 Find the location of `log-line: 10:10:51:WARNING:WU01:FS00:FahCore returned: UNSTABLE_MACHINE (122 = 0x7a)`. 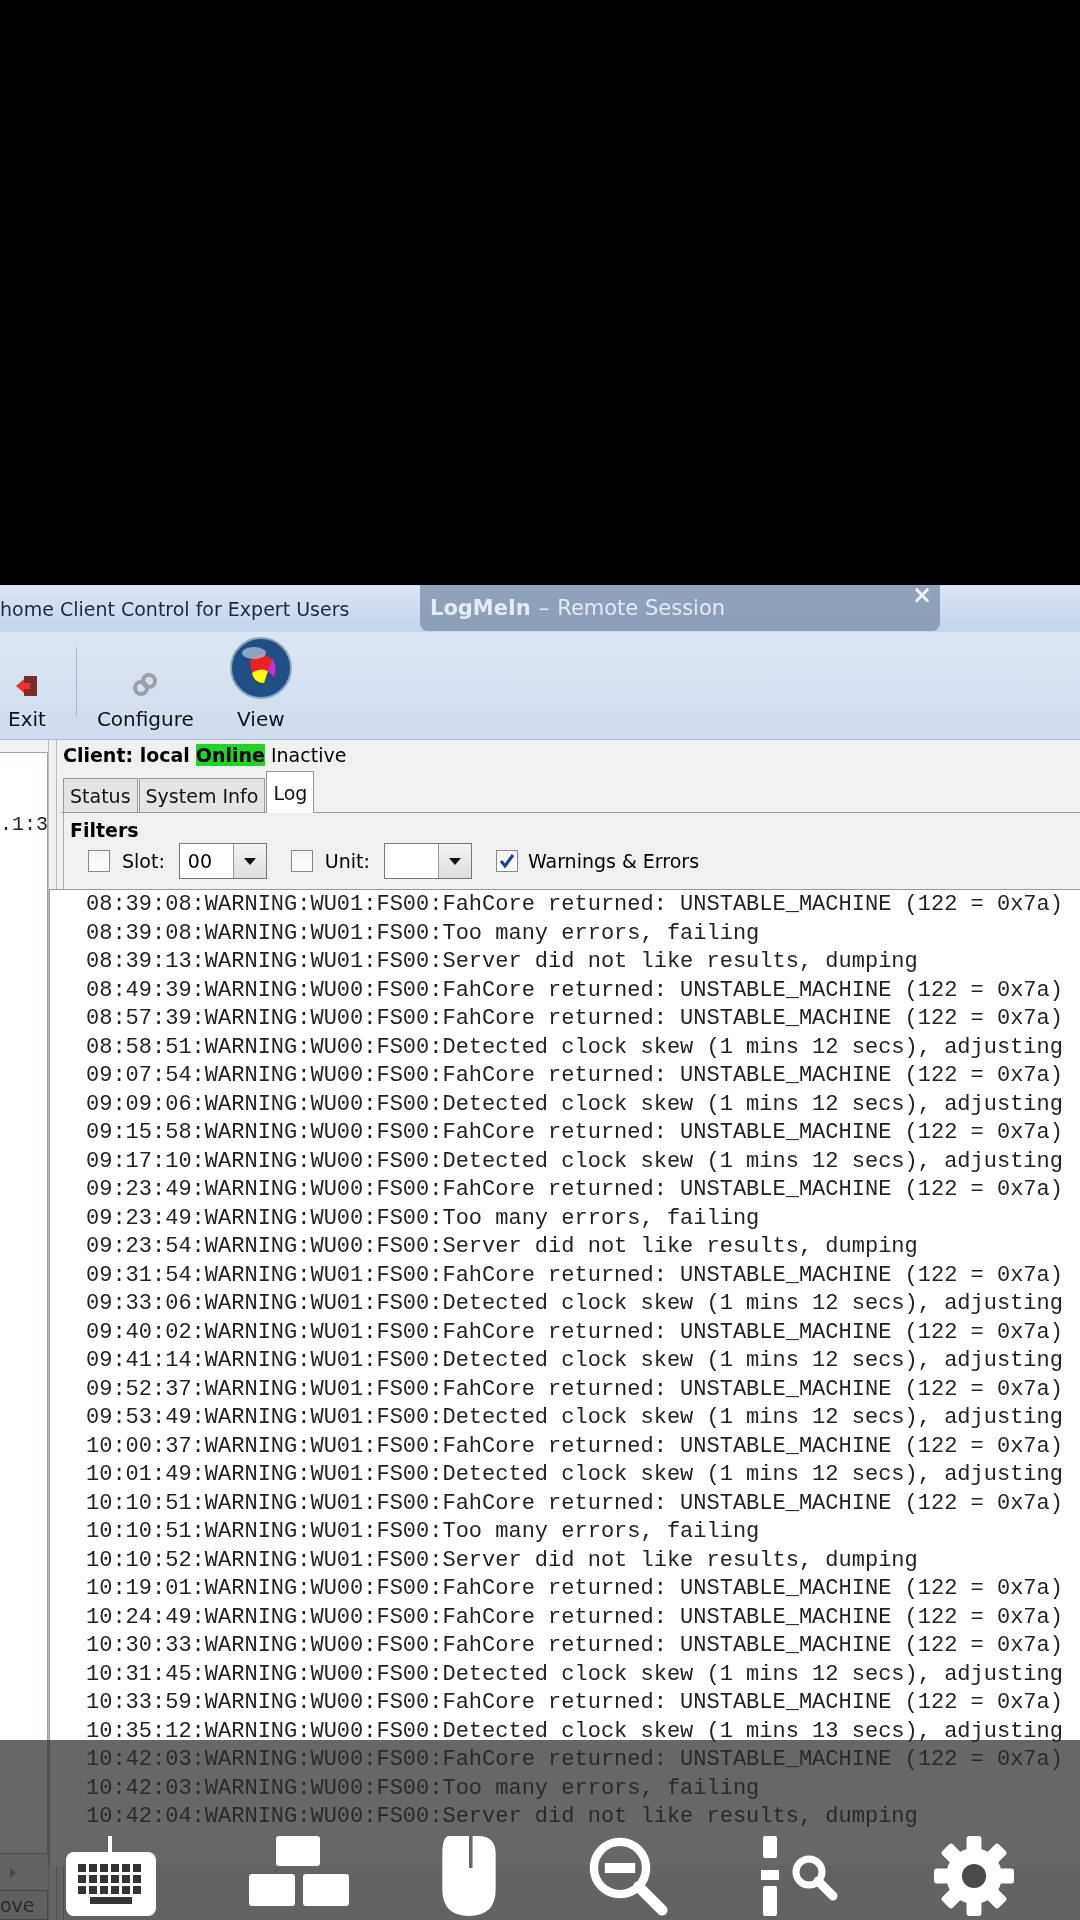

log-line: 10:10:51:WARNING:WU01:FS00:FahCore returned: UNSTABLE_MACHINE (122 = 0x7a) is located at coordinates (575, 1503).